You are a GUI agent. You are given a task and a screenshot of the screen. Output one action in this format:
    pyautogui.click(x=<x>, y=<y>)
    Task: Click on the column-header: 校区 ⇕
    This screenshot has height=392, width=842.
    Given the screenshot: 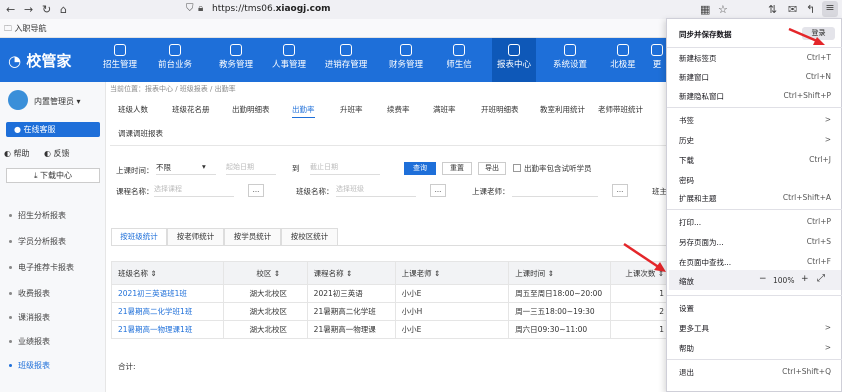 What is the action you would take?
    pyautogui.click(x=265, y=273)
    